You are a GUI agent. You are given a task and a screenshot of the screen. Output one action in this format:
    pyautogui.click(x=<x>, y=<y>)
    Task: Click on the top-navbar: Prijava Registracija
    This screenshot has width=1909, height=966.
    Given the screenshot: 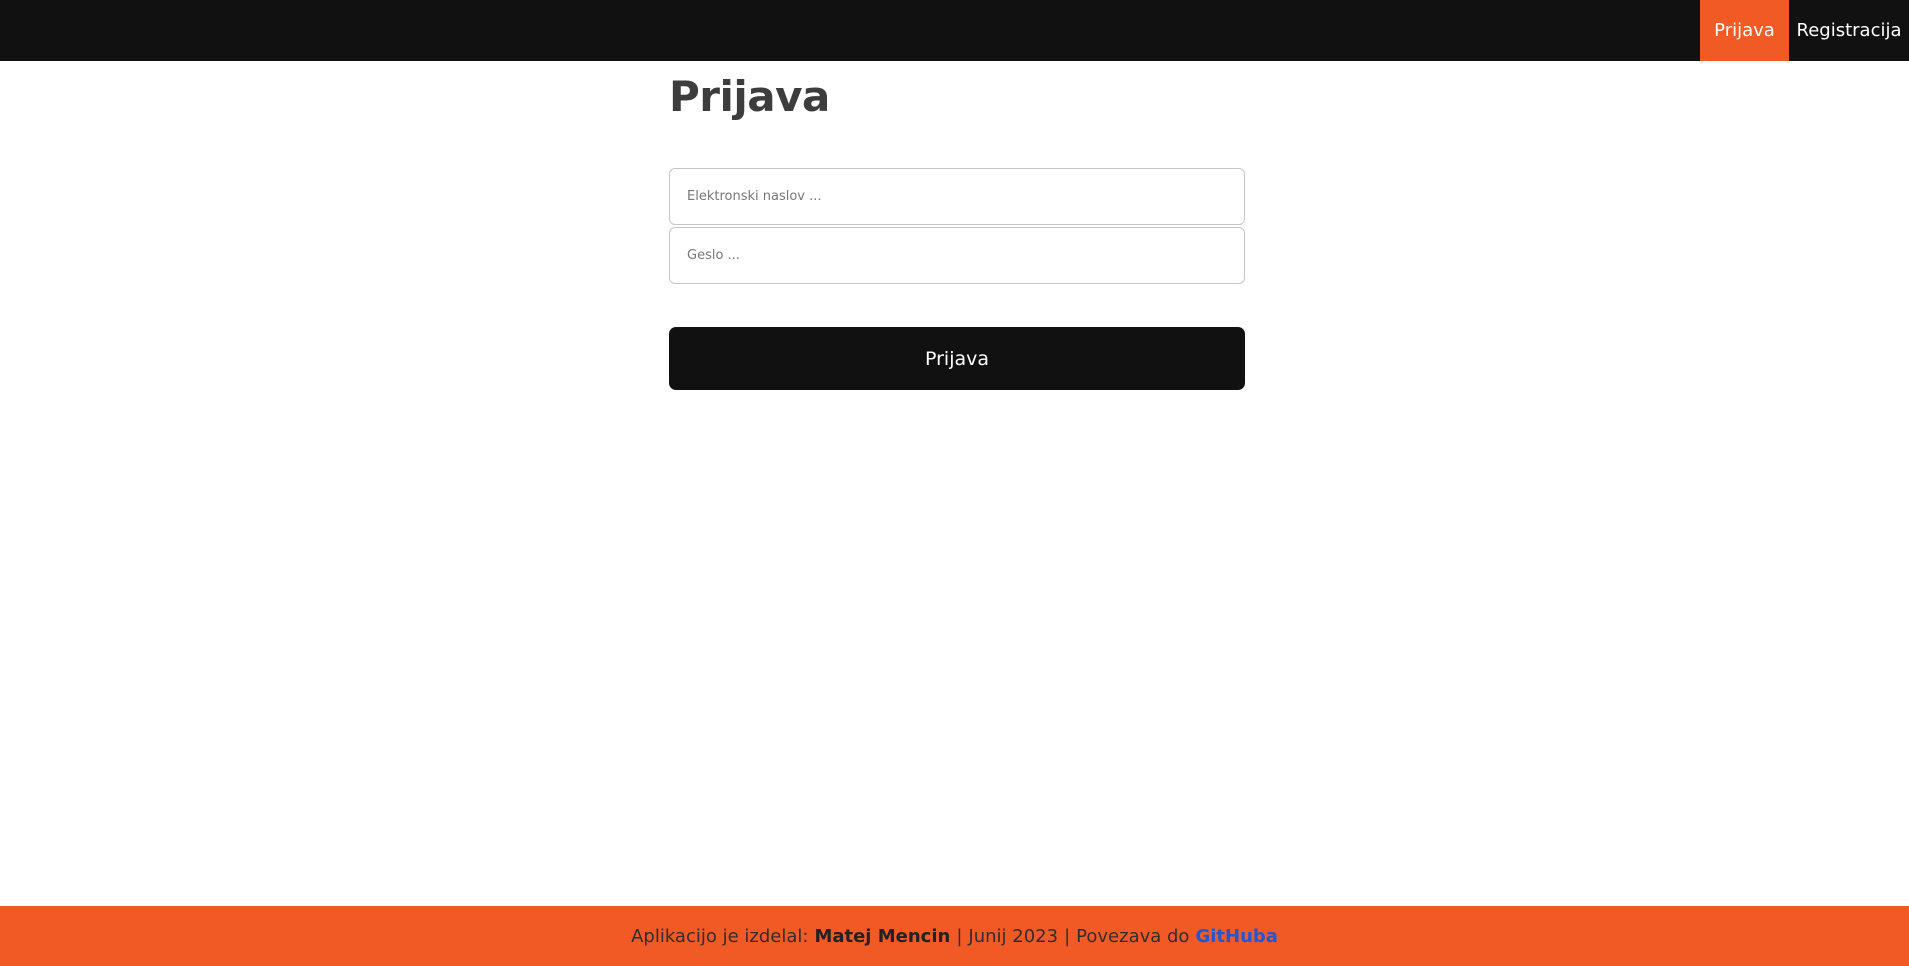 What is the action you would take?
    pyautogui.click(x=954, y=30)
    